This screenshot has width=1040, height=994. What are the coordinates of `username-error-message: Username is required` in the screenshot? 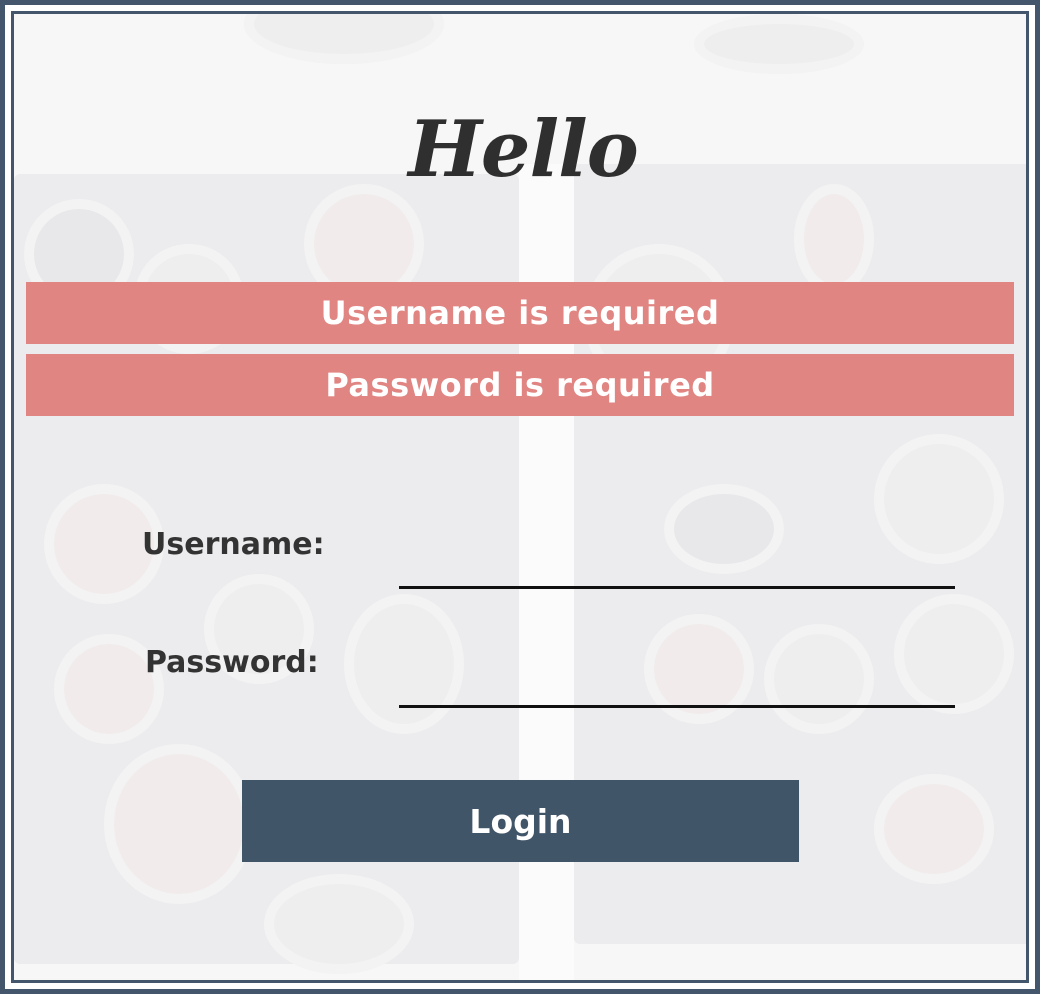 It's located at (520, 313).